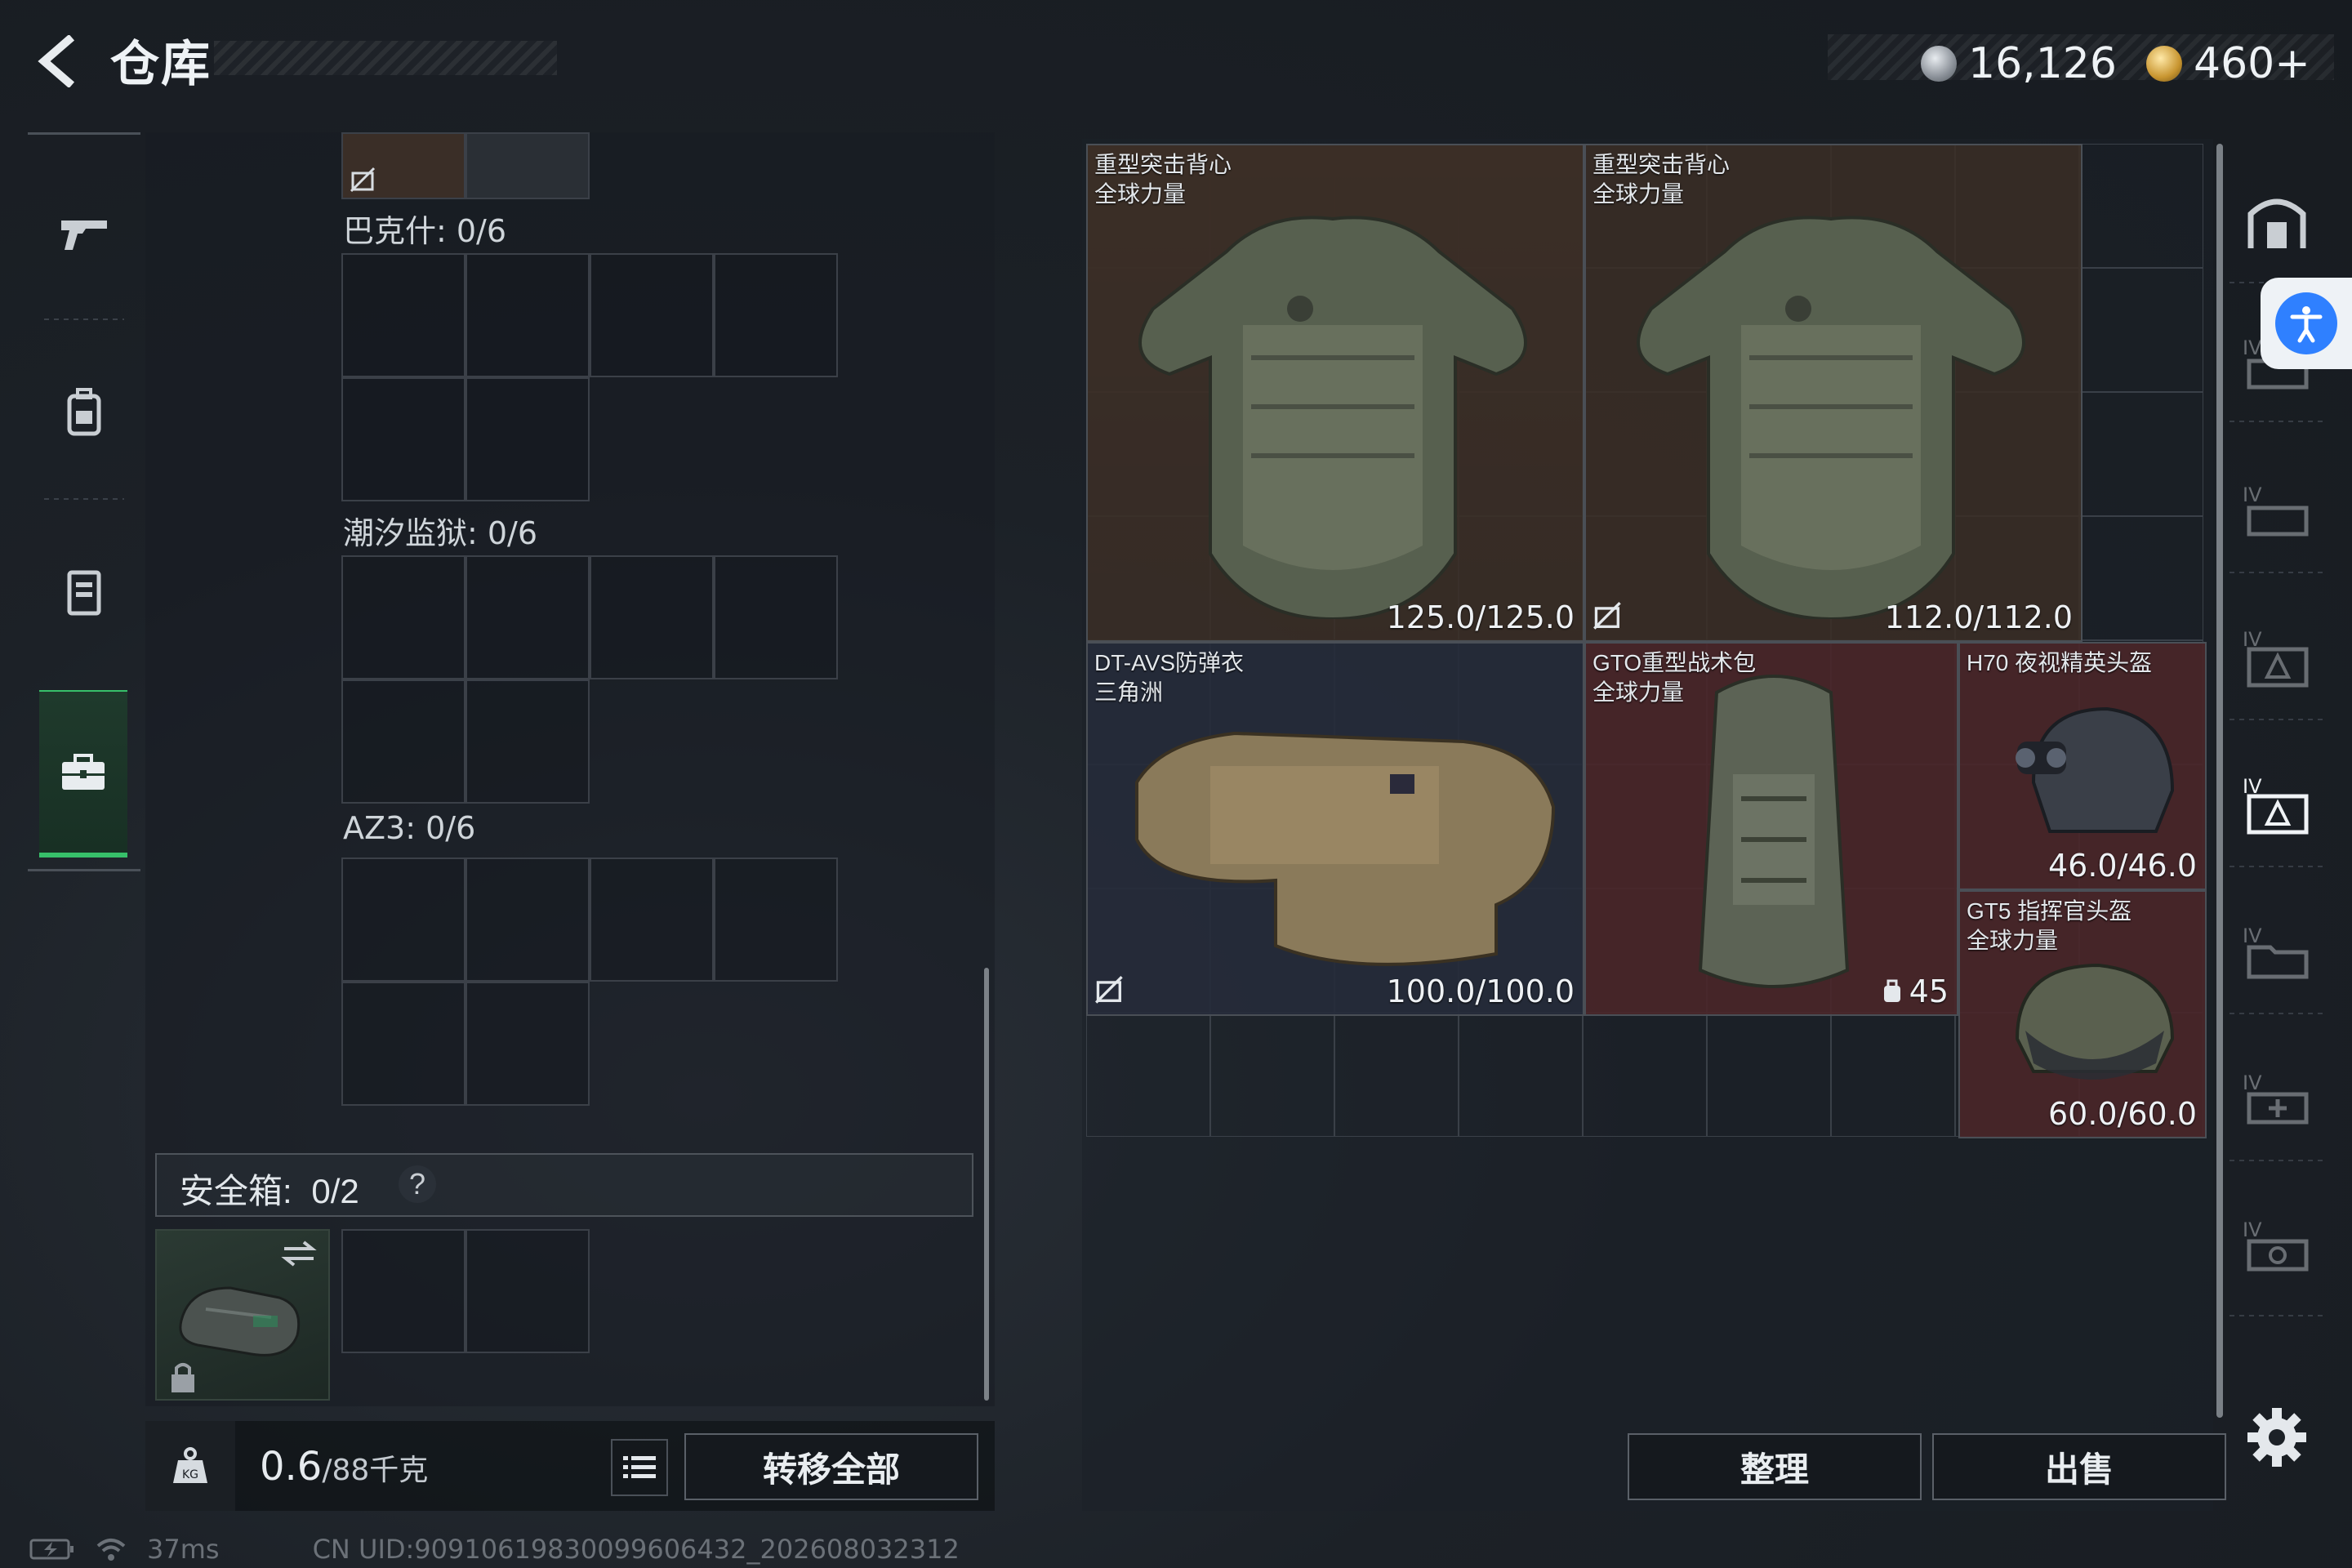 This screenshot has width=2352, height=1568. Describe the element at coordinates (425, 231) in the screenshot. I see `section-label: 巴克什: 0/6` at that location.